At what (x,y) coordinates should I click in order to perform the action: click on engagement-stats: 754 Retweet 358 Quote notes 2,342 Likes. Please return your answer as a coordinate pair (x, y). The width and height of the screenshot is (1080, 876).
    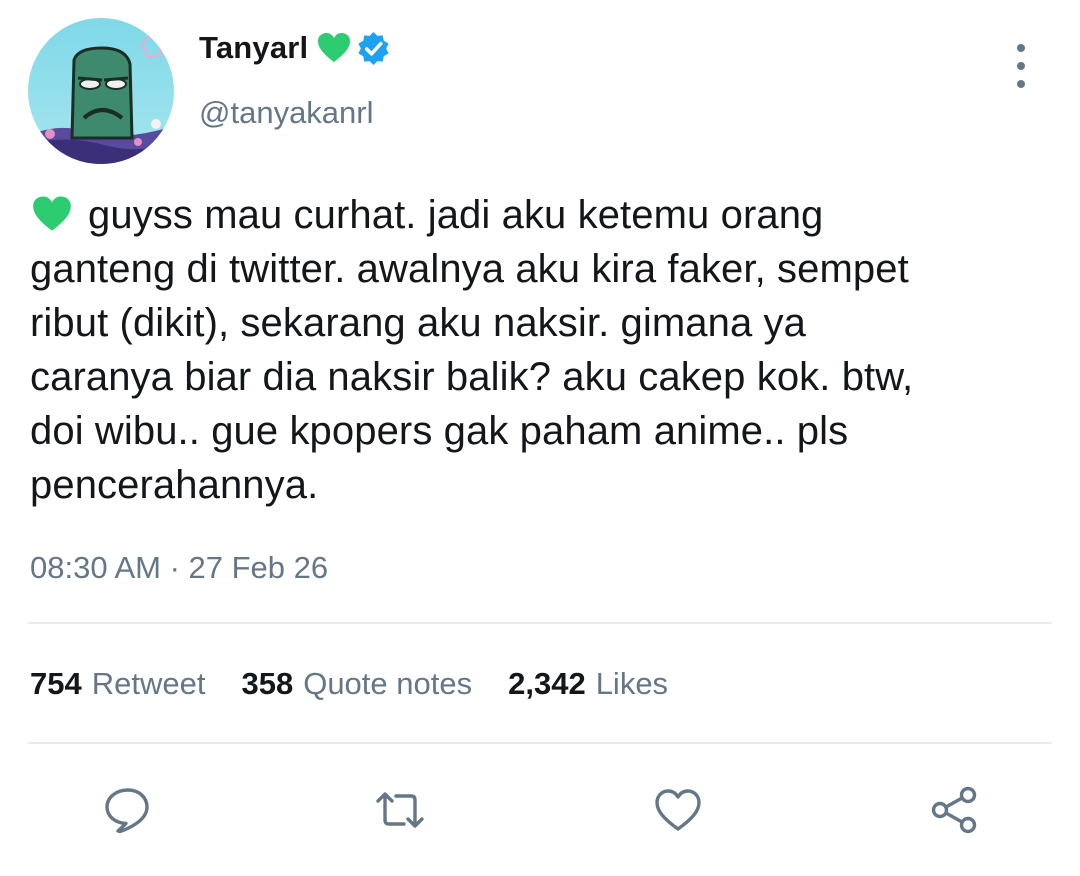
    Looking at the image, I should click on (367, 684).